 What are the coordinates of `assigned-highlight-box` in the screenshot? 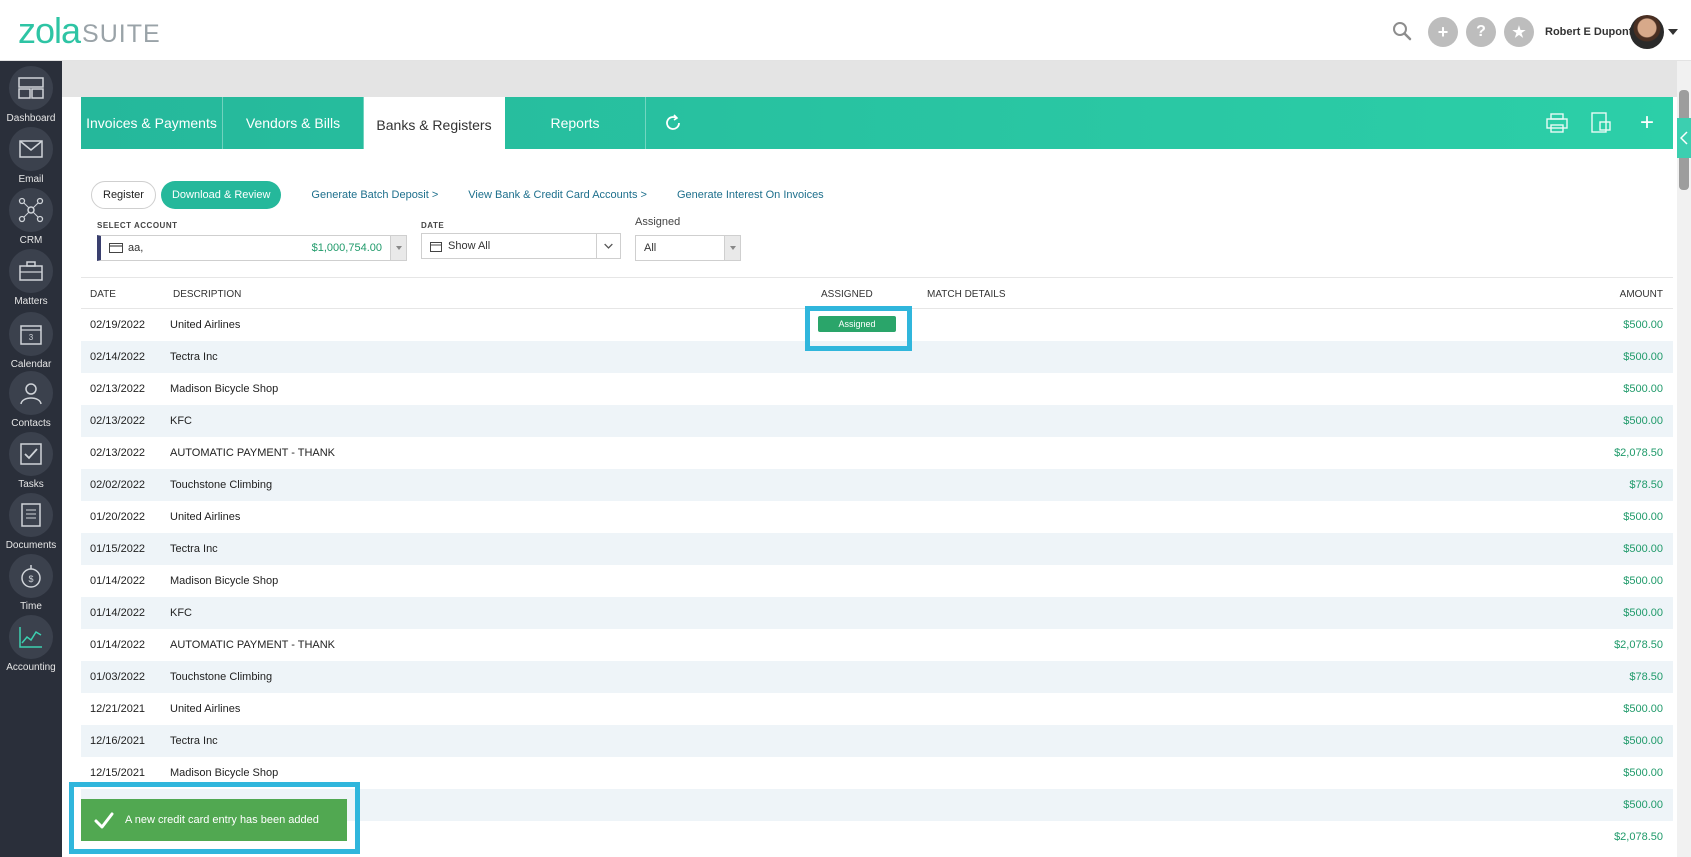 It's located at (858, 328).